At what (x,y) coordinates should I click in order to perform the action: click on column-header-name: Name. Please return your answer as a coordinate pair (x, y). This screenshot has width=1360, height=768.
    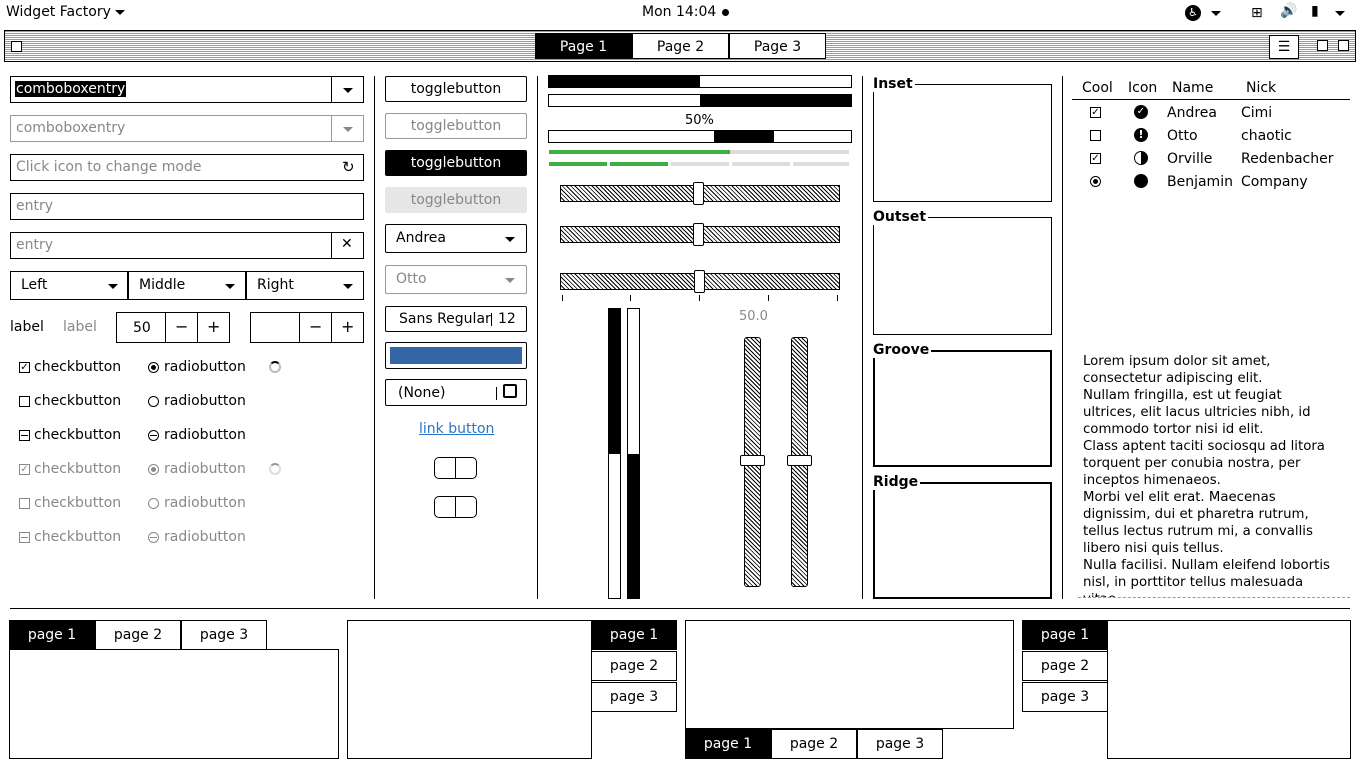
    Looking at the image, I should click on (1192, 88).